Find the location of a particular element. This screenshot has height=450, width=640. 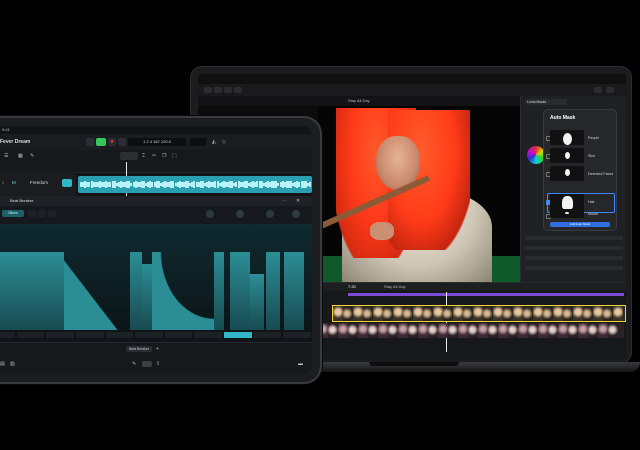

grid-icon: ▦ is located at coordinates (20, 156).